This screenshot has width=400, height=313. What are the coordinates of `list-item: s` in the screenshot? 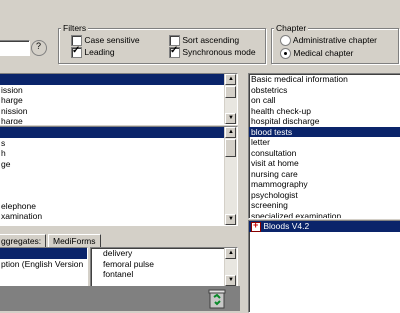 It's located at (118, 143).